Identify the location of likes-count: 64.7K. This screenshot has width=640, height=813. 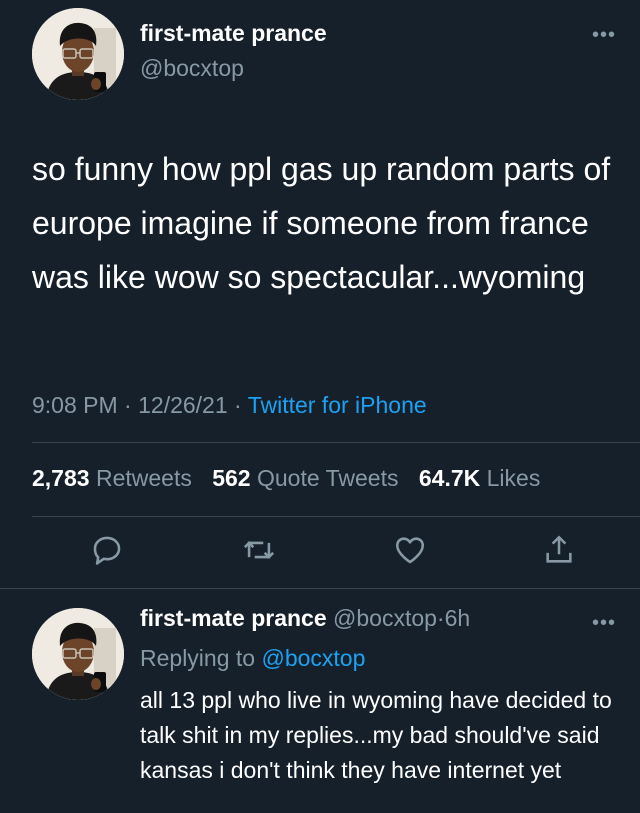
(449, 478).